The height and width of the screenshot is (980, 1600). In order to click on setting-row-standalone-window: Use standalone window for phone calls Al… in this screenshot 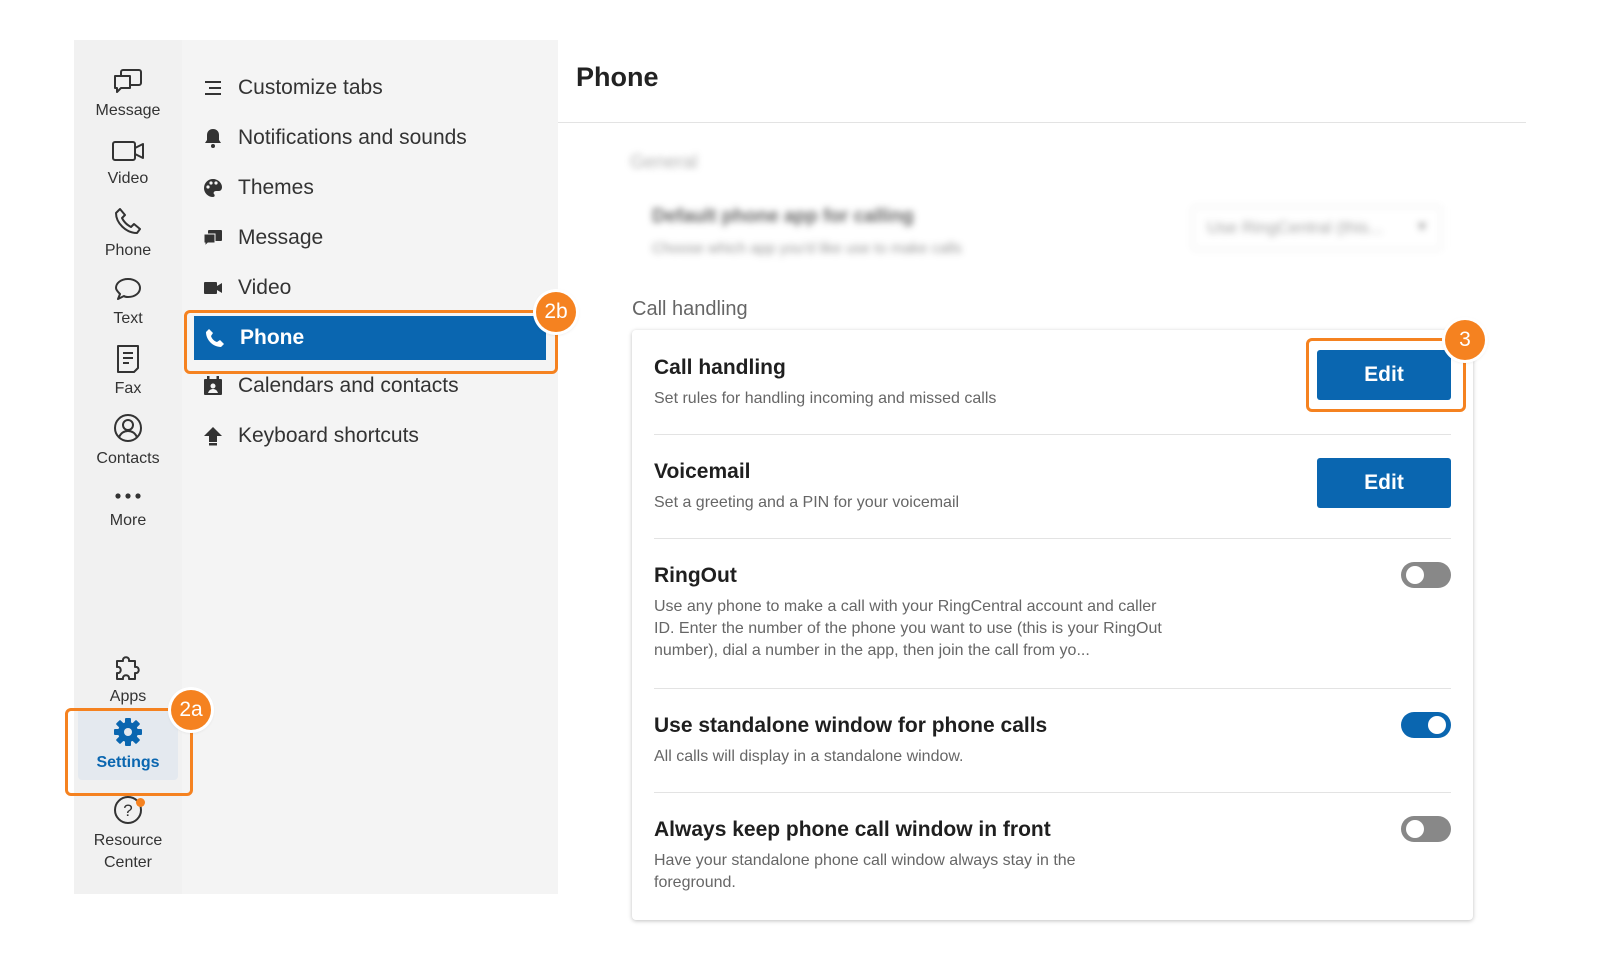, I will do `click(1052, 740)`.